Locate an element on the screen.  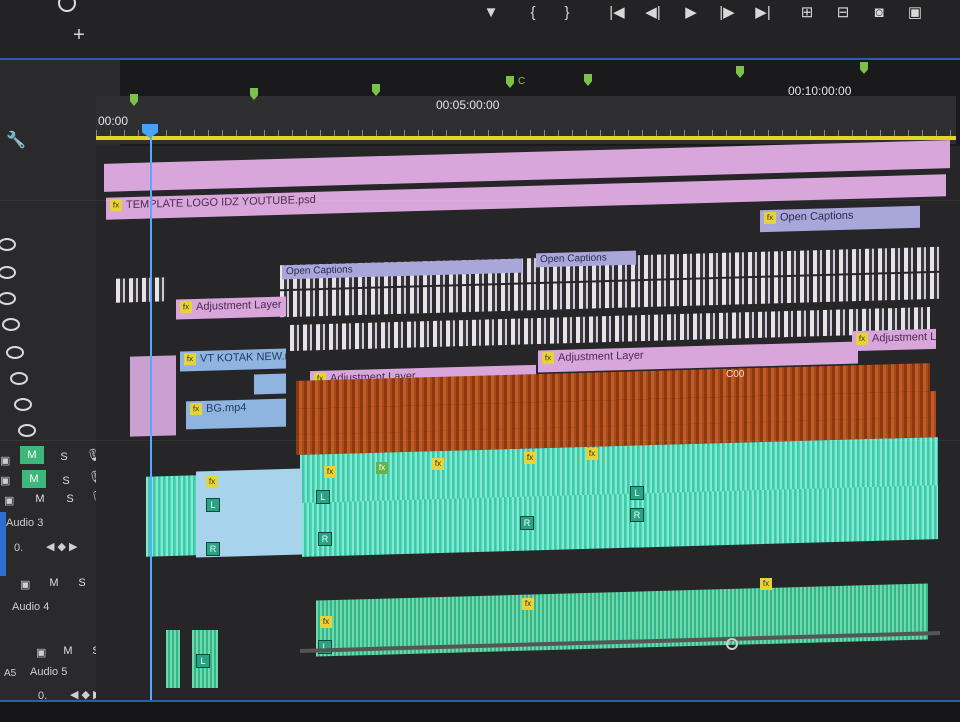
track-name: Audio 3 is located at coordinates (24, 523).